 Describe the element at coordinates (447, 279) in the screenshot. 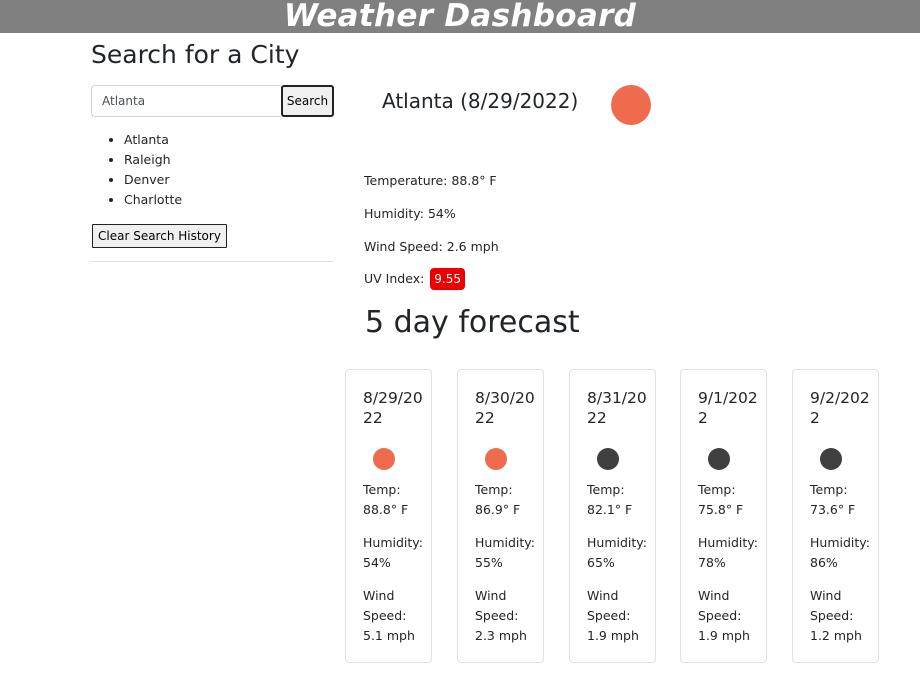

I see `uv-index-badge: 9.55` at that location.